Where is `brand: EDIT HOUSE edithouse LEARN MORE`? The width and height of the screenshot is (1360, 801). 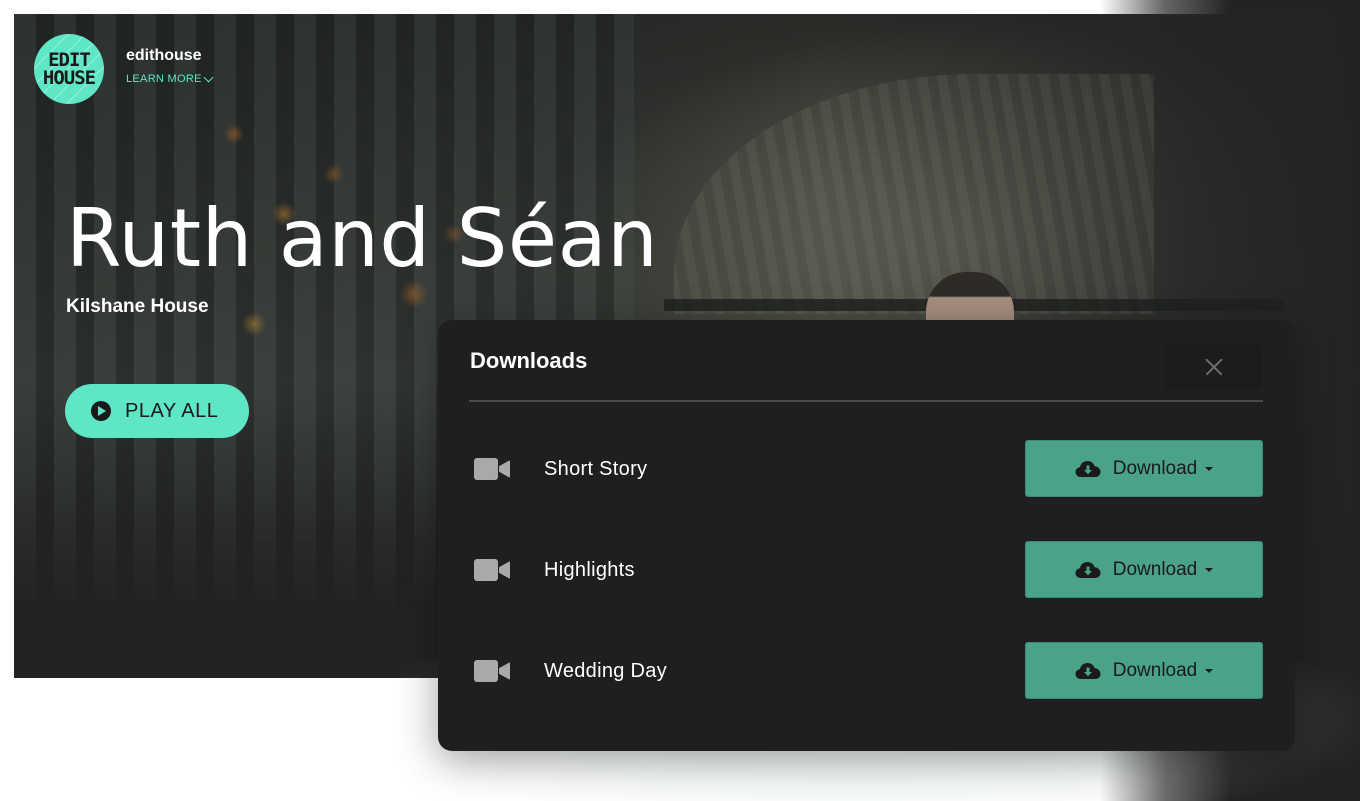 brand: EDIT HOUSE edithouse LEARN MORE is located at coordinates (124, 69).